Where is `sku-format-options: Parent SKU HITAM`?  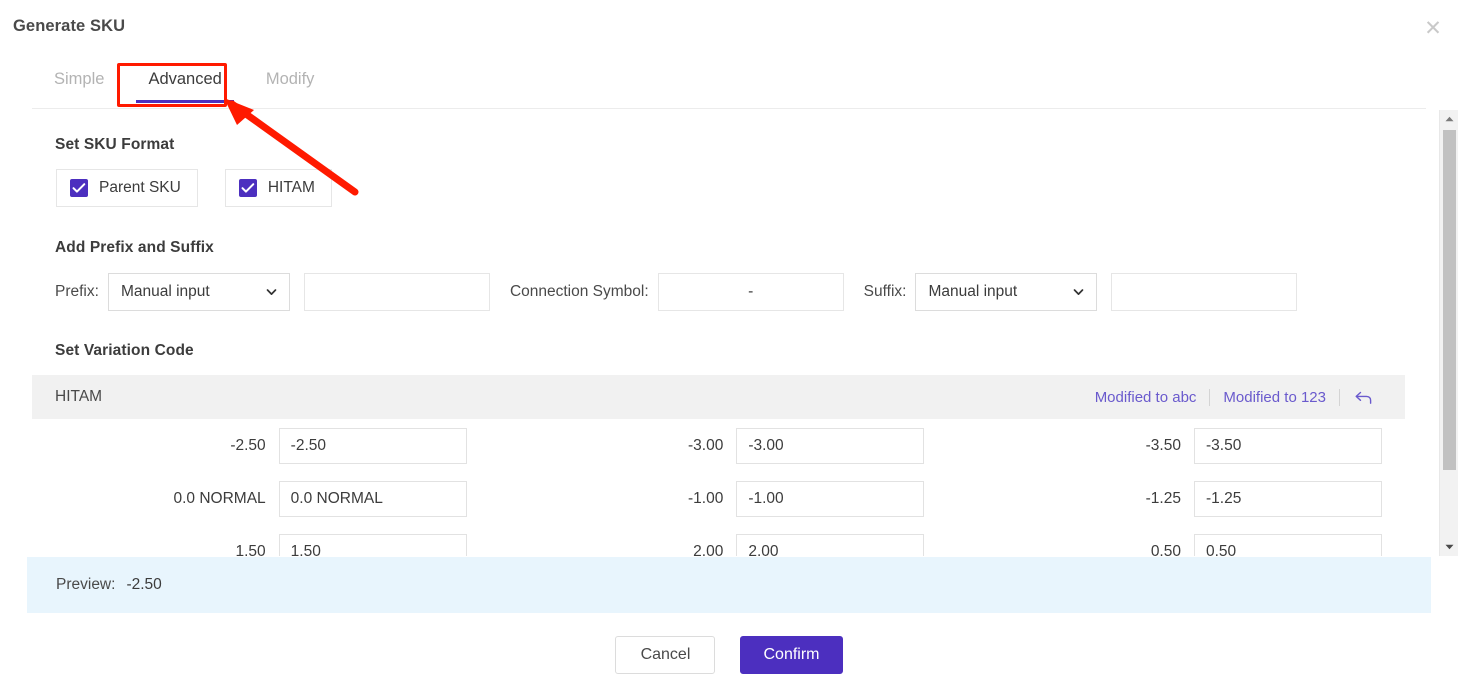
sku-format-options: Parent SKU HITAM is located at coordinates (194, 188).